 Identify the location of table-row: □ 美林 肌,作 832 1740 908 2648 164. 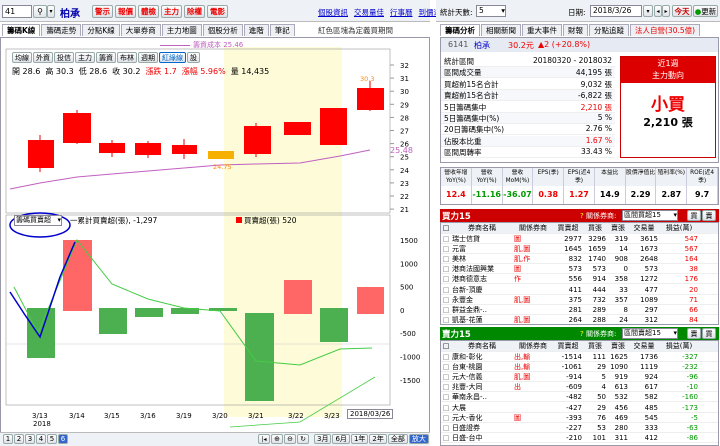
(579, 260).